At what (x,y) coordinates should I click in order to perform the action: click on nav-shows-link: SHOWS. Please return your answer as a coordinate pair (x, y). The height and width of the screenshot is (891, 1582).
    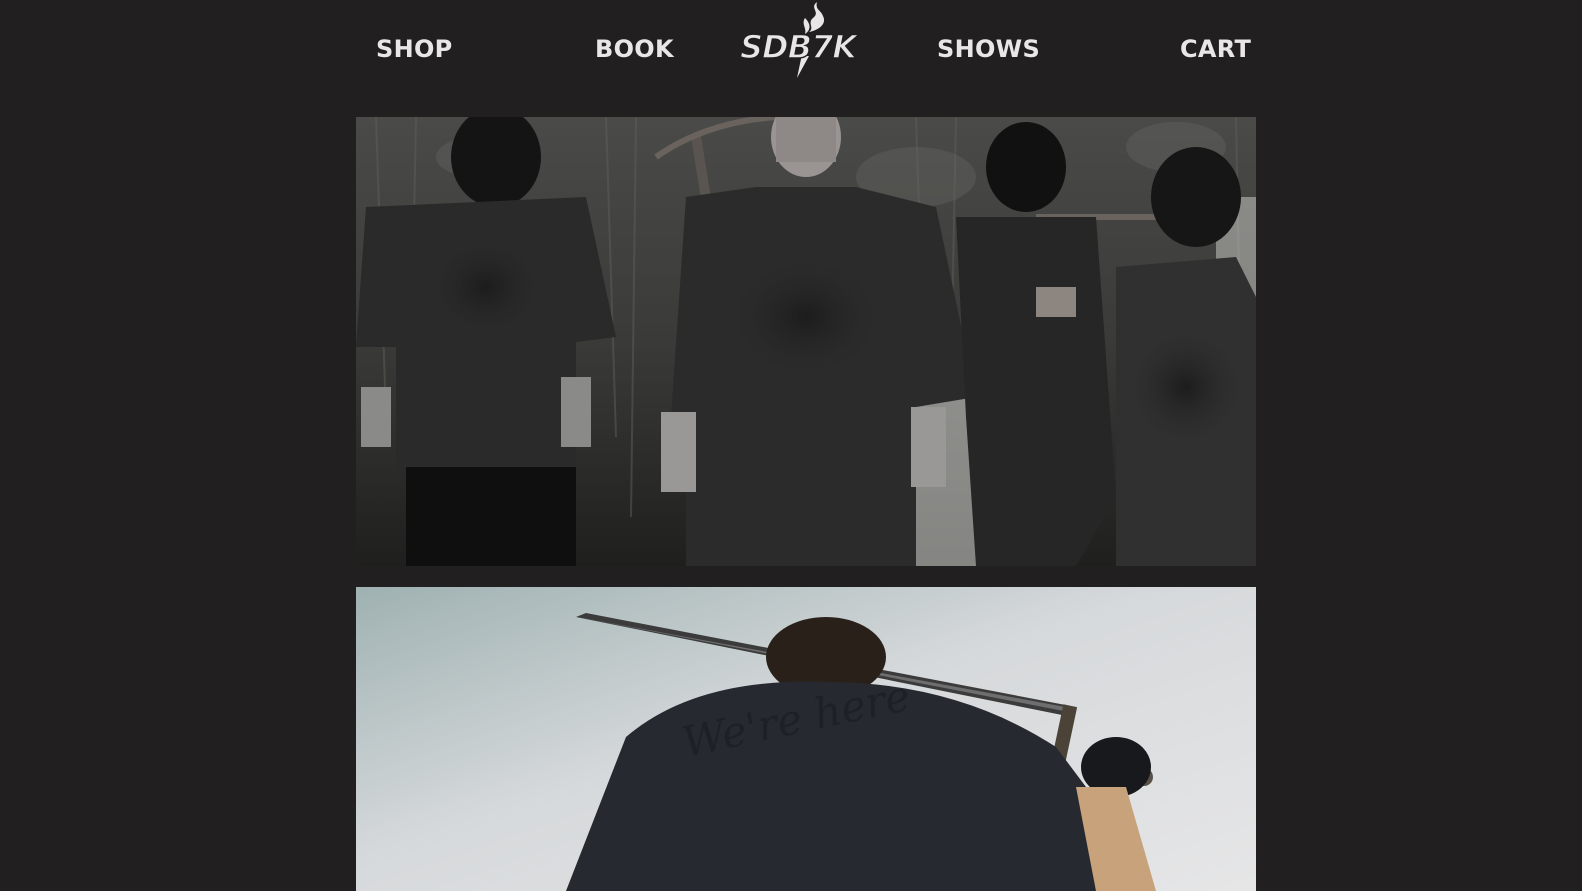
    Looking at the image, I should click on (988, 49).